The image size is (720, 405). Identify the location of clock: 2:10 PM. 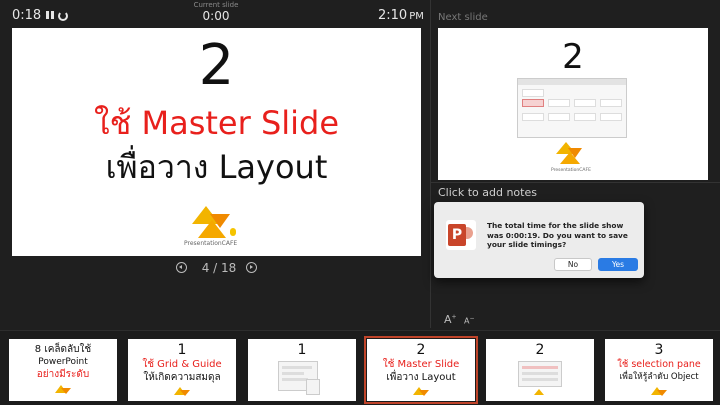
(401, 15).